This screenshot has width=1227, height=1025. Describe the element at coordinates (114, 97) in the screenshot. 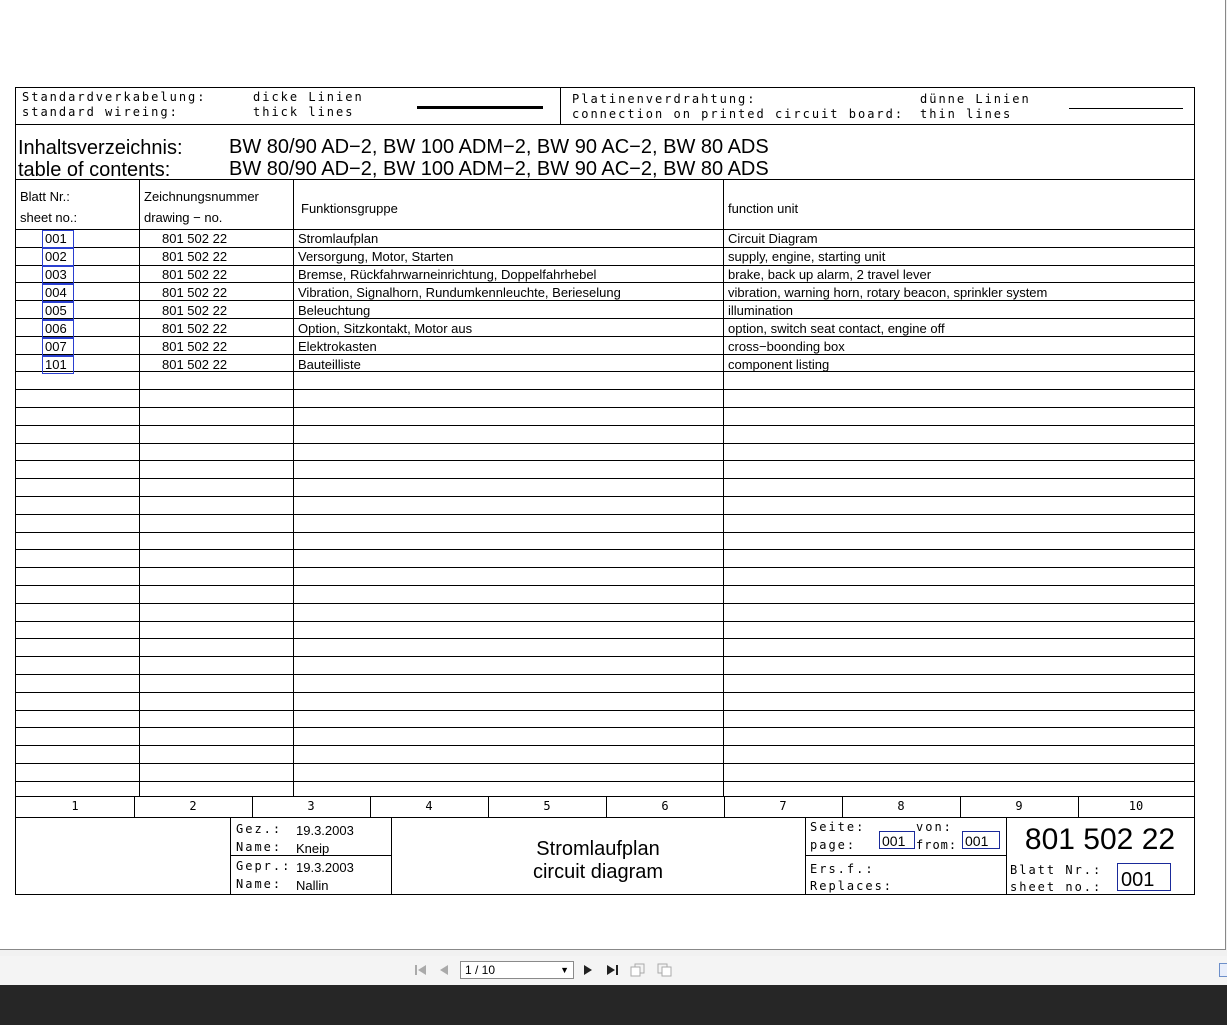

I see `std-wiring-label-de: Standardverkabelung:` at that location.